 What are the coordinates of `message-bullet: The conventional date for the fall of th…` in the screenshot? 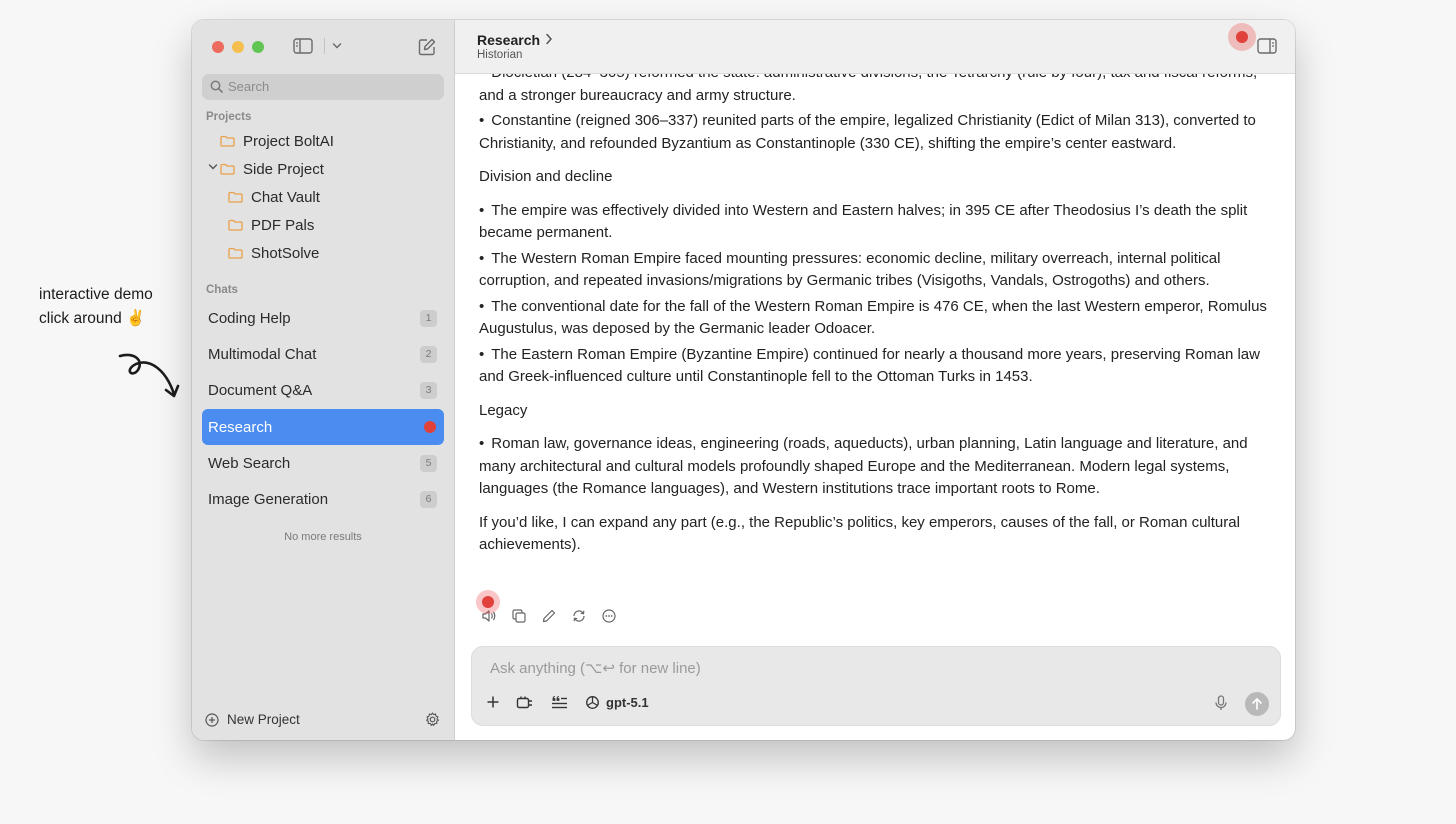 It's located at (879, 318).